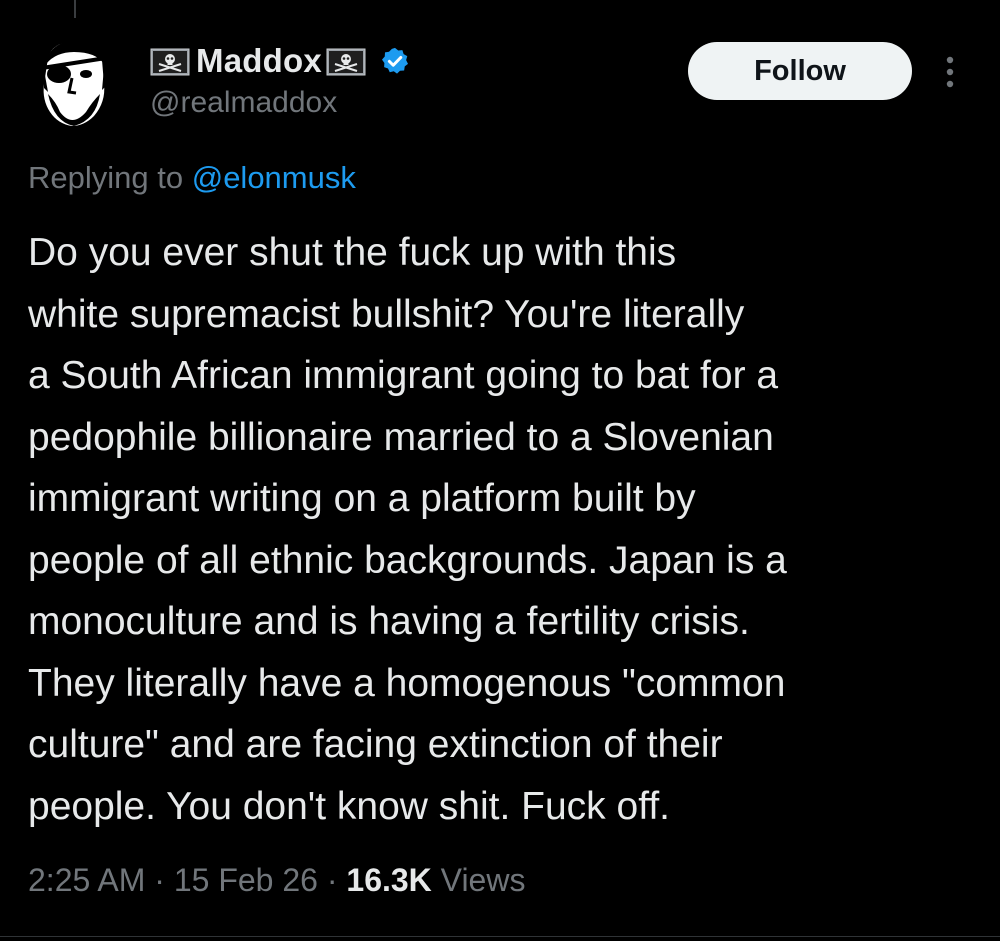 The image size is (1000, 941). What do you see at coordinates (362, 498) in the screenshot?
I see `tweet-text-line: immigrant writing on a platform built by` at bounding box center [362, 498].